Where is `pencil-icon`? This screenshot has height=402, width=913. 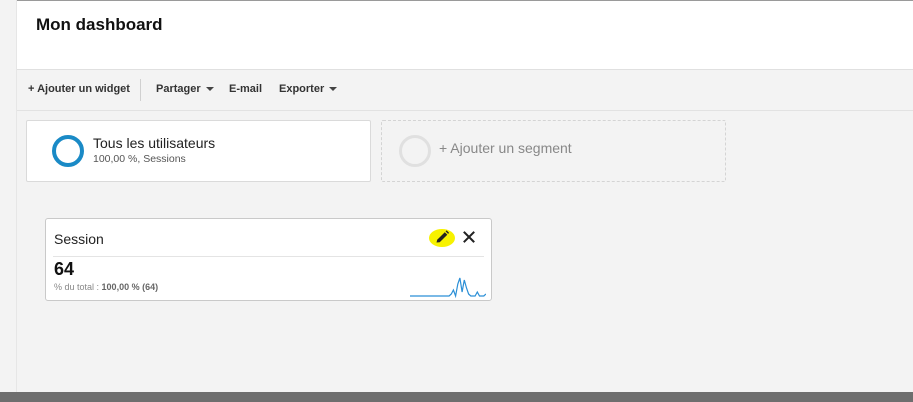 pencil-icon is located at coordinates (442, 238).